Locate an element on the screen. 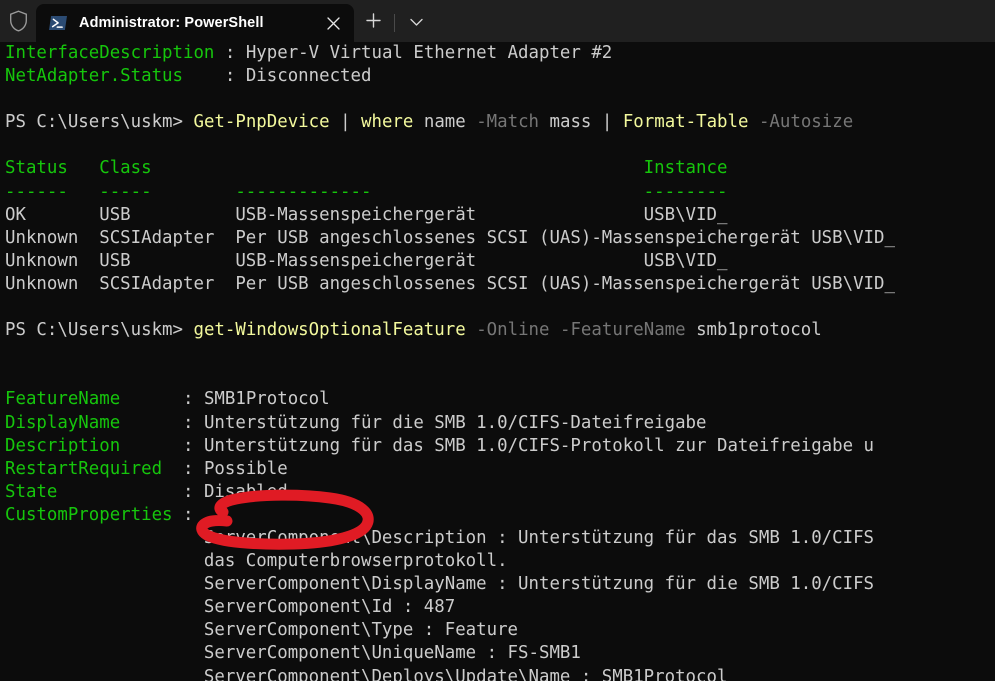 This screenshot has height=681, width=995. terminal-line: CustomProperties : is located at coordinates (500, 515).